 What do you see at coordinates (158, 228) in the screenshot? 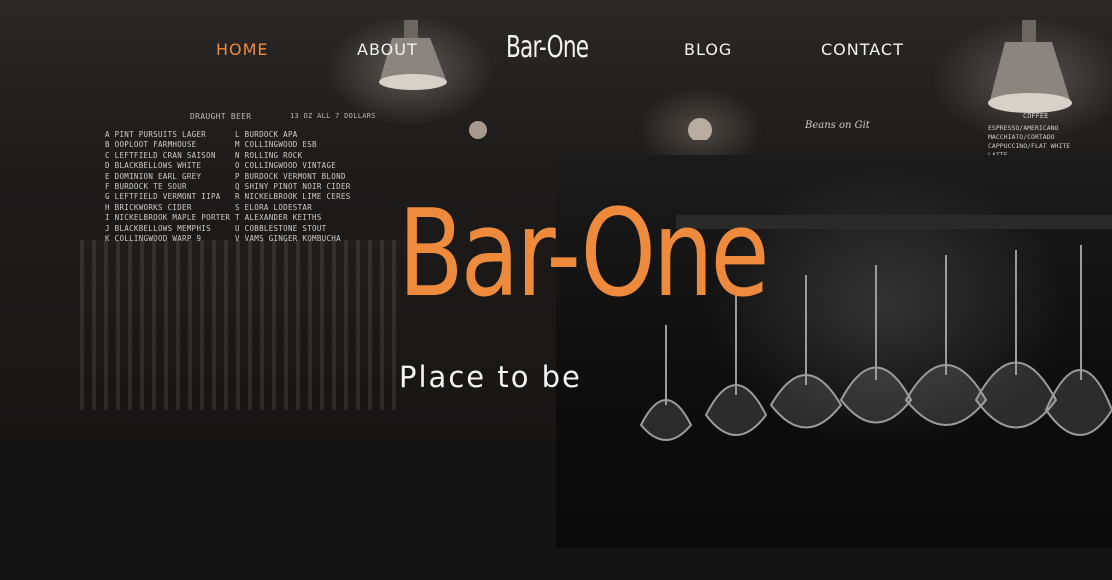
I see `beer-item: J BLACKBELLOWS MEMPHIS` at bounding box center [158, 228].